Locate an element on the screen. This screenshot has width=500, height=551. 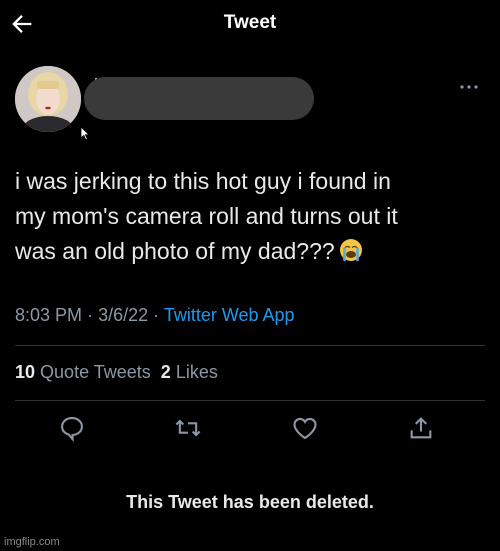
tweet-line-text: was an old photo of my dad??? is located at coordinates (175, 251).